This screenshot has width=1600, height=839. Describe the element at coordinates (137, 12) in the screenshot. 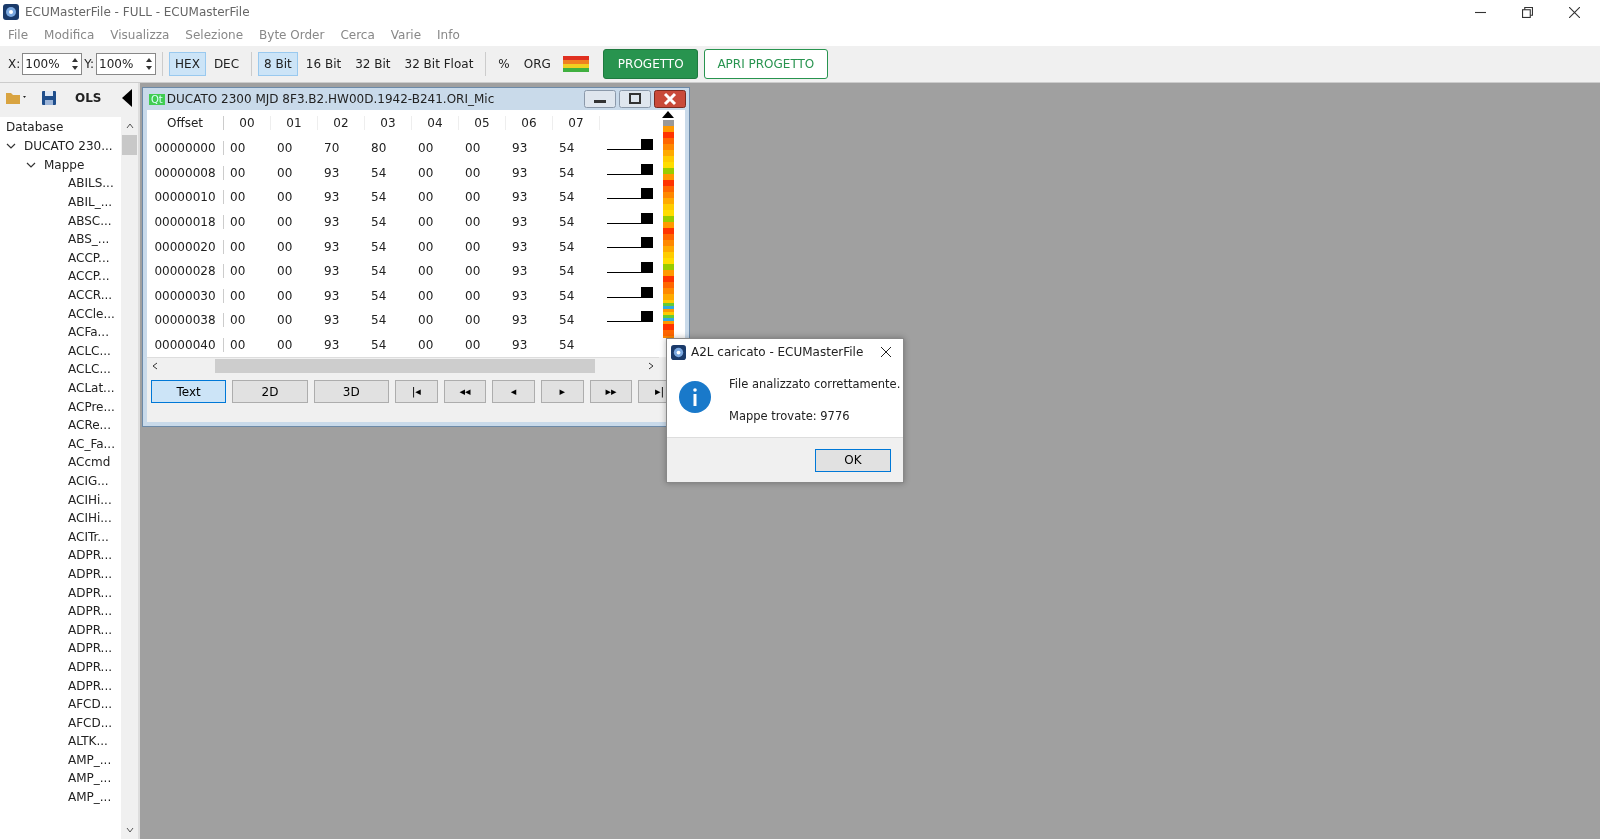

I see `window-title: ECUMasterFile - FULL - ECUMasterFile` at that location.